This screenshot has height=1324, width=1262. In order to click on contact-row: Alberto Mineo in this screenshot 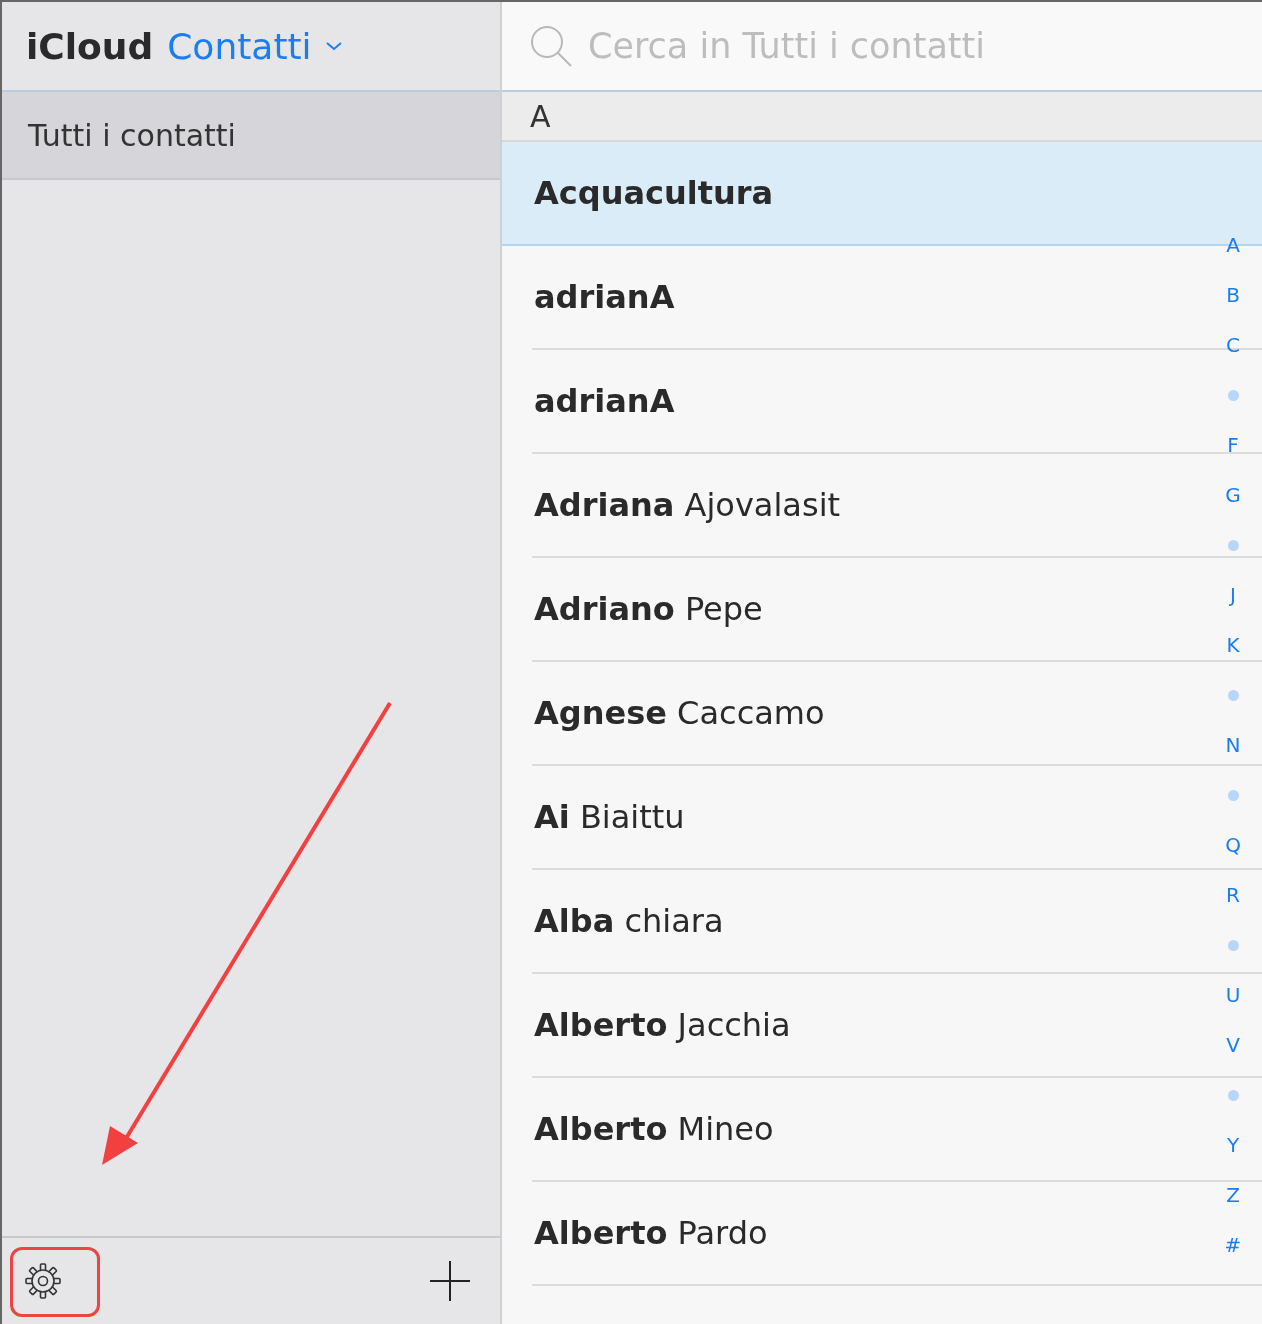, I will do `click(869, 1129)`.